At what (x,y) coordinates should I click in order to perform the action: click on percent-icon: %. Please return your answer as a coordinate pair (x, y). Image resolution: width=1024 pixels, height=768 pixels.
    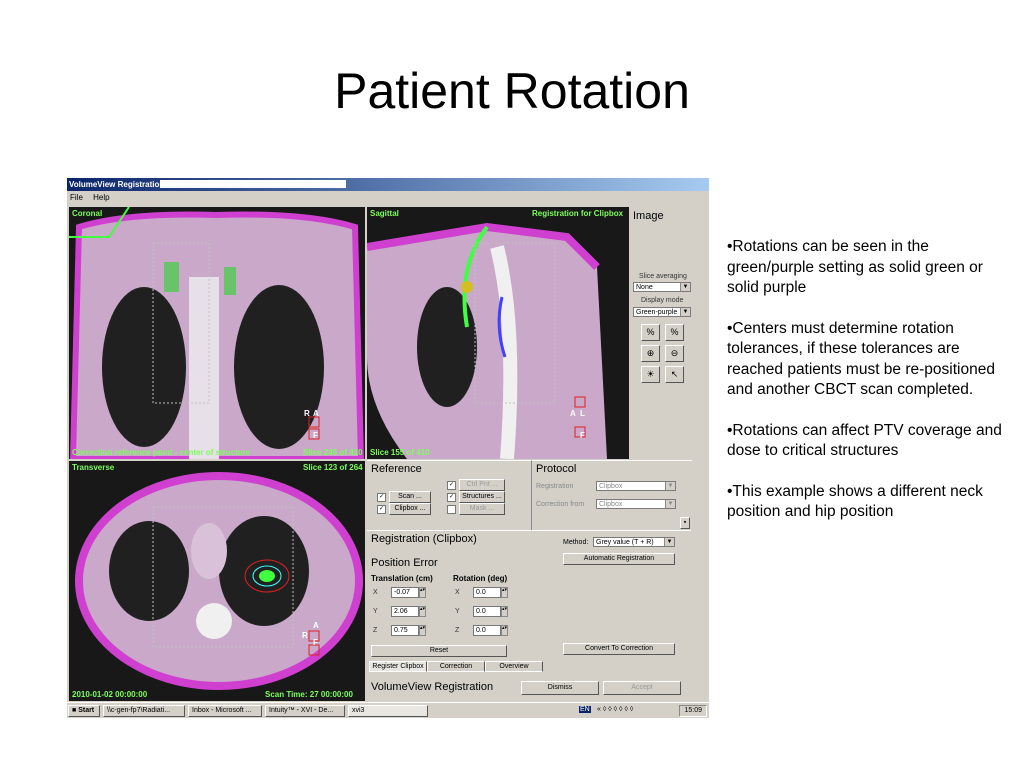
    Looking at the image, I should click on (674, 332).